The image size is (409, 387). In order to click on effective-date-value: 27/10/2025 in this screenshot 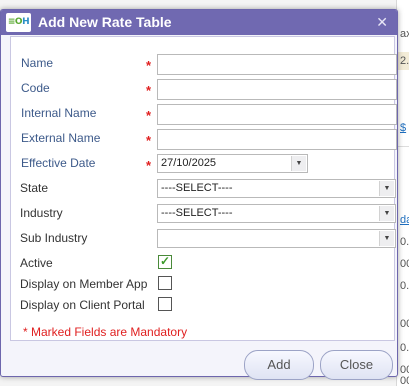, I will do `click(189, 163)`.